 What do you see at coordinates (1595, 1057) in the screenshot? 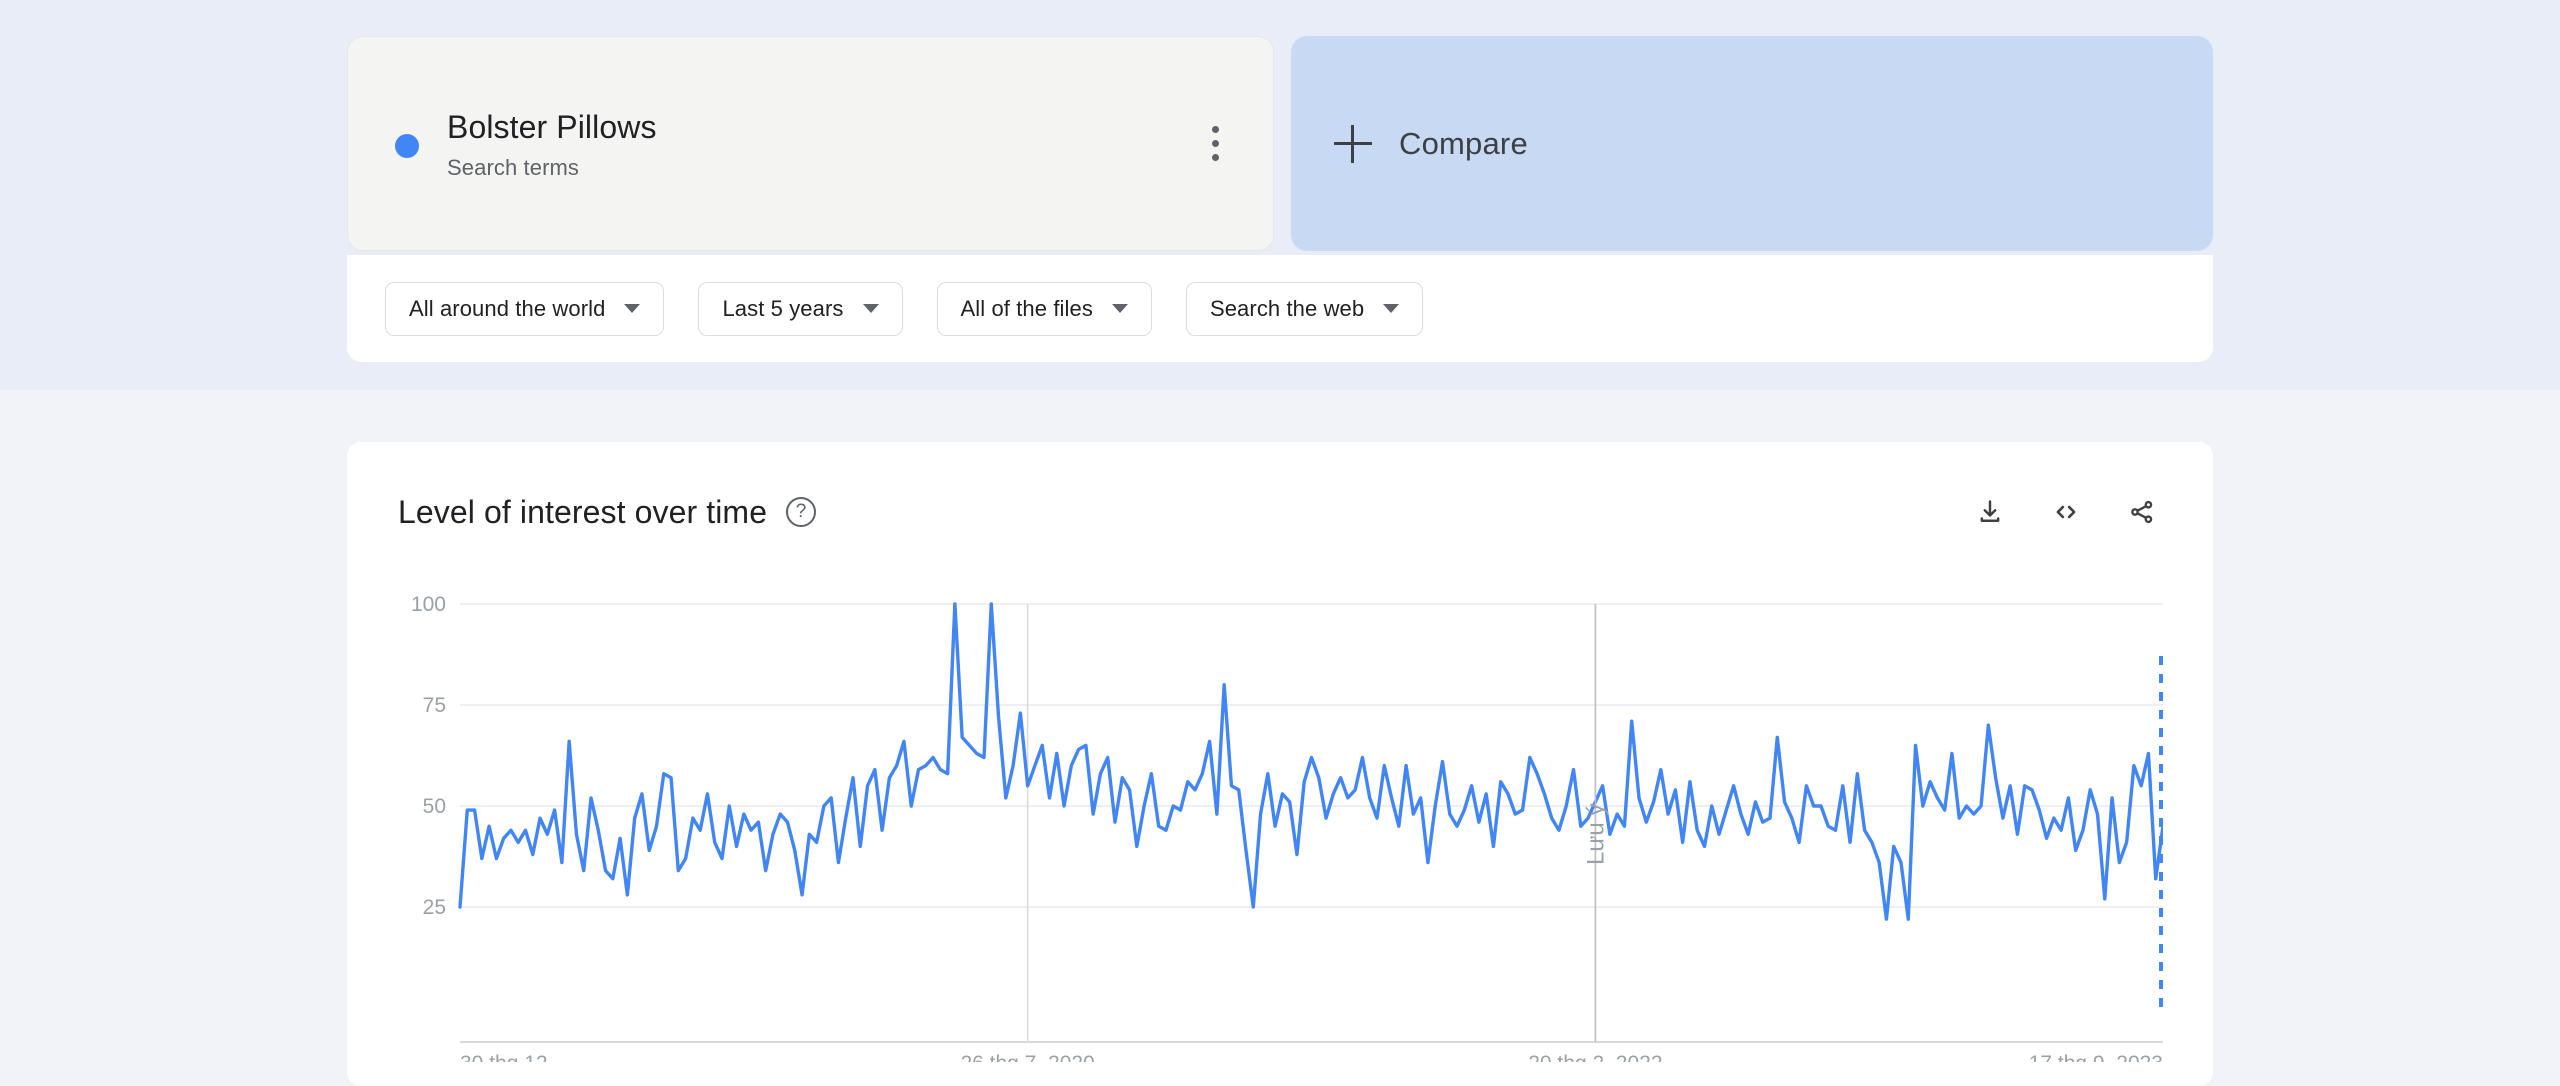
I see `x-axis-tick-label: 20 thg 2, 2022` at bounding box center [1595, 1057].